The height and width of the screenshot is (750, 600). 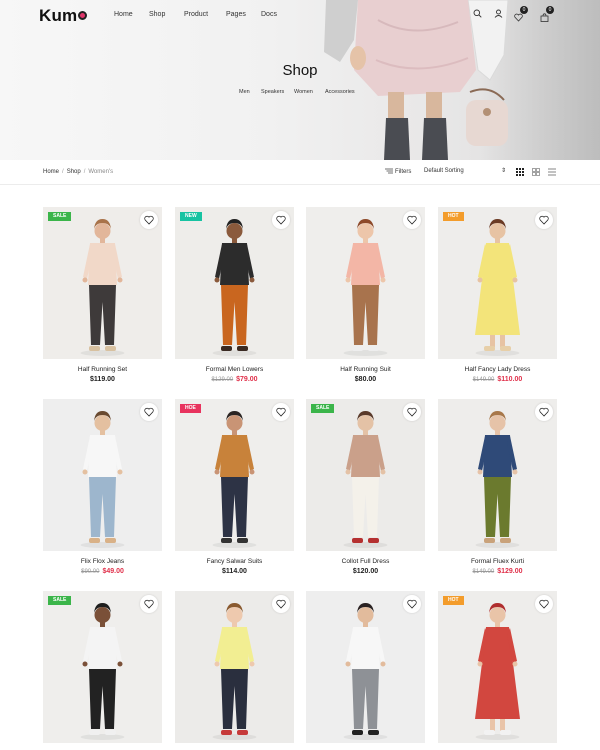 I want to click on breadcrumb: Home / Shop / Women's, so click(x=78, y=172).